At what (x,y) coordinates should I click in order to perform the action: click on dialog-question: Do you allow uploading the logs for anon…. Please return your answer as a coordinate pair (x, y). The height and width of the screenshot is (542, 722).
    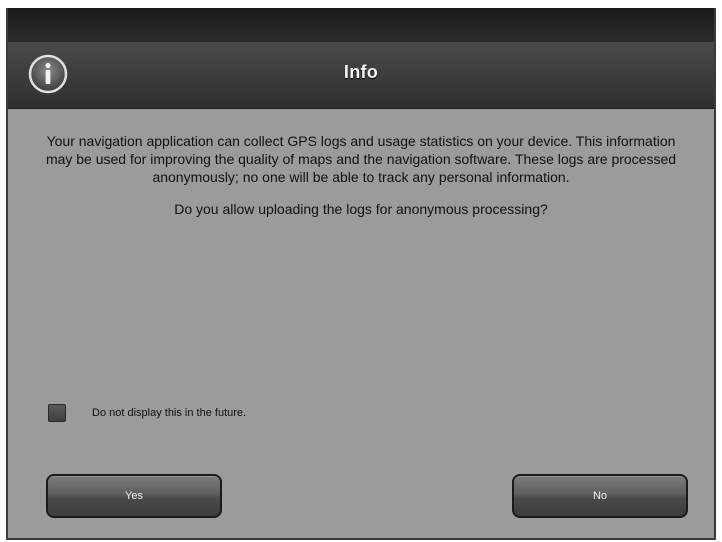
    Looking at the image, I should click on (361, 209).